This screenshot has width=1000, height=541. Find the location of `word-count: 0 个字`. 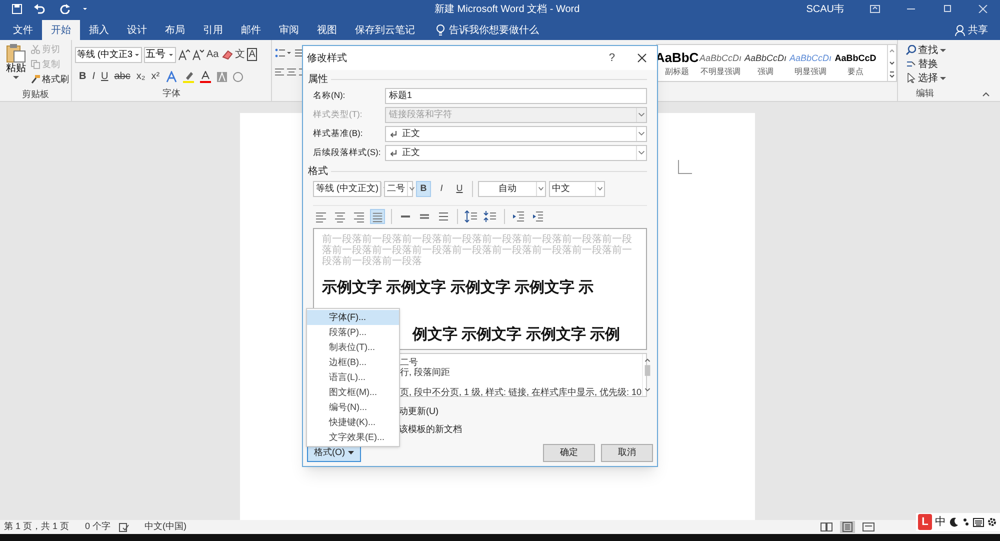

word-count: 0 个字 is located at coordinates (98, 527).